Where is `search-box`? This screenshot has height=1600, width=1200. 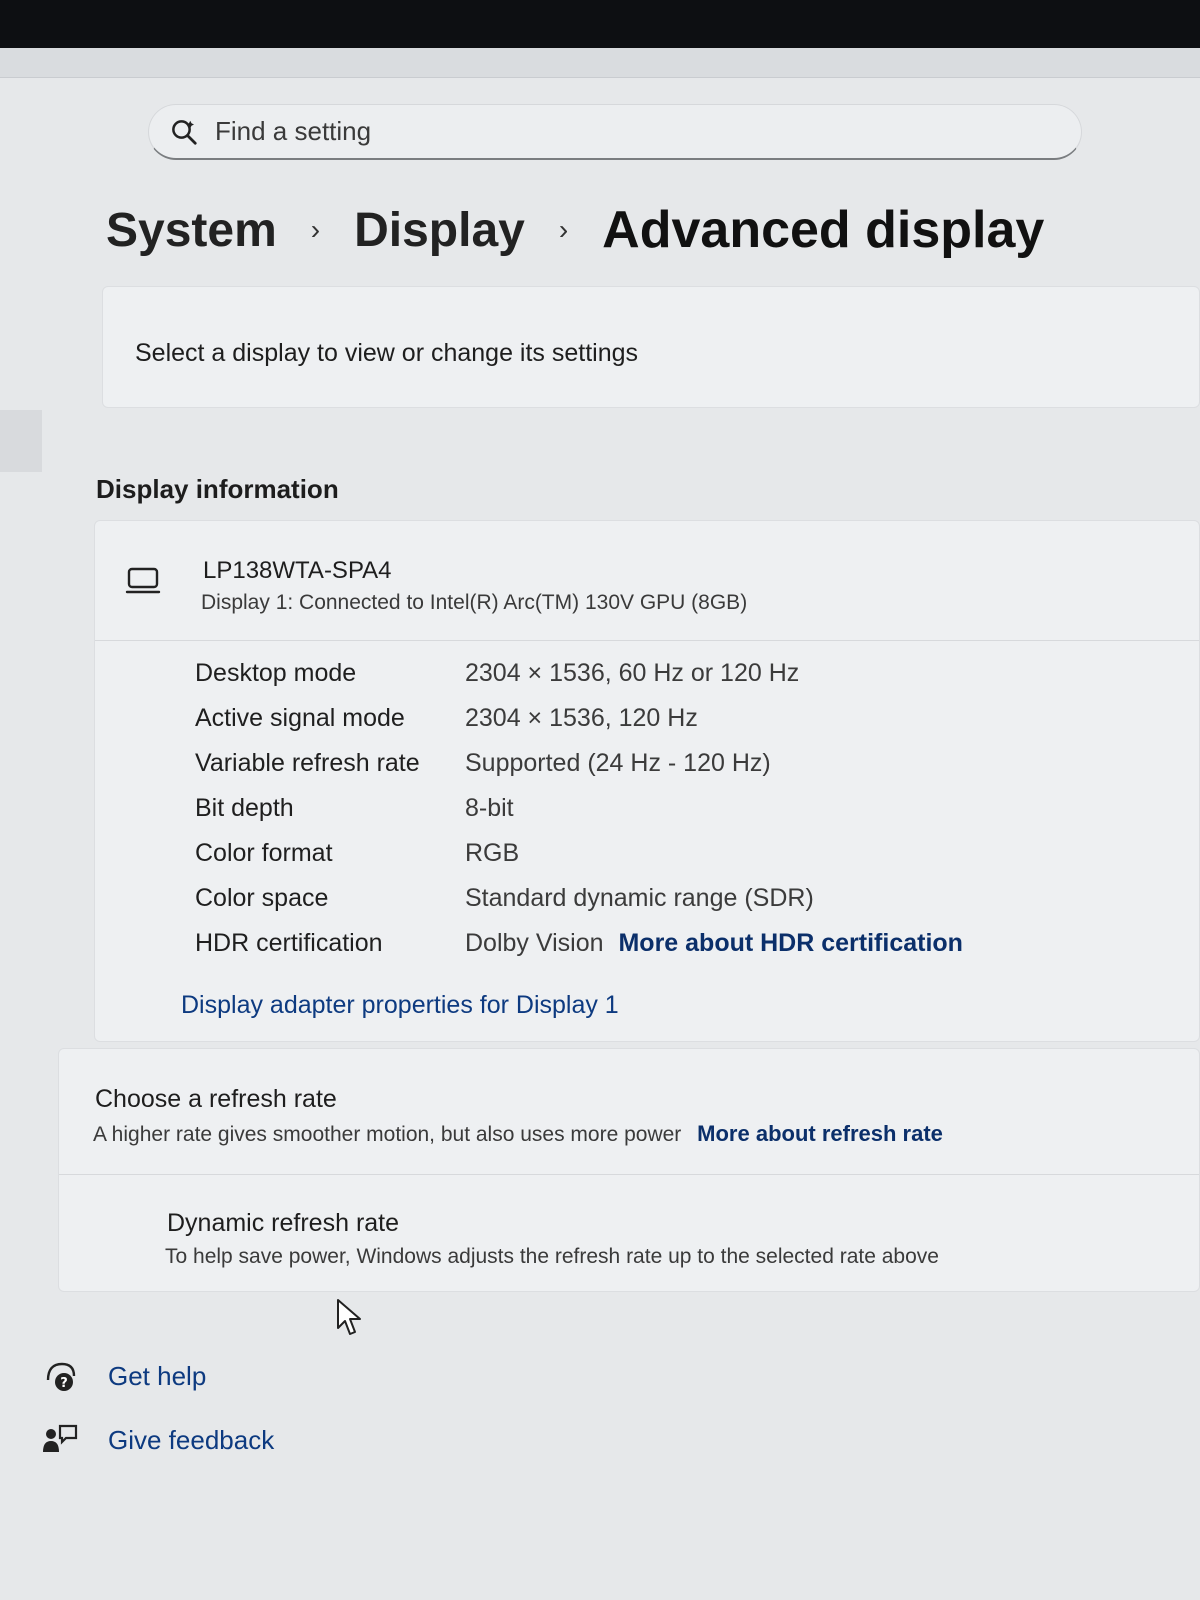 search-box is located at coordinates (615, 132).